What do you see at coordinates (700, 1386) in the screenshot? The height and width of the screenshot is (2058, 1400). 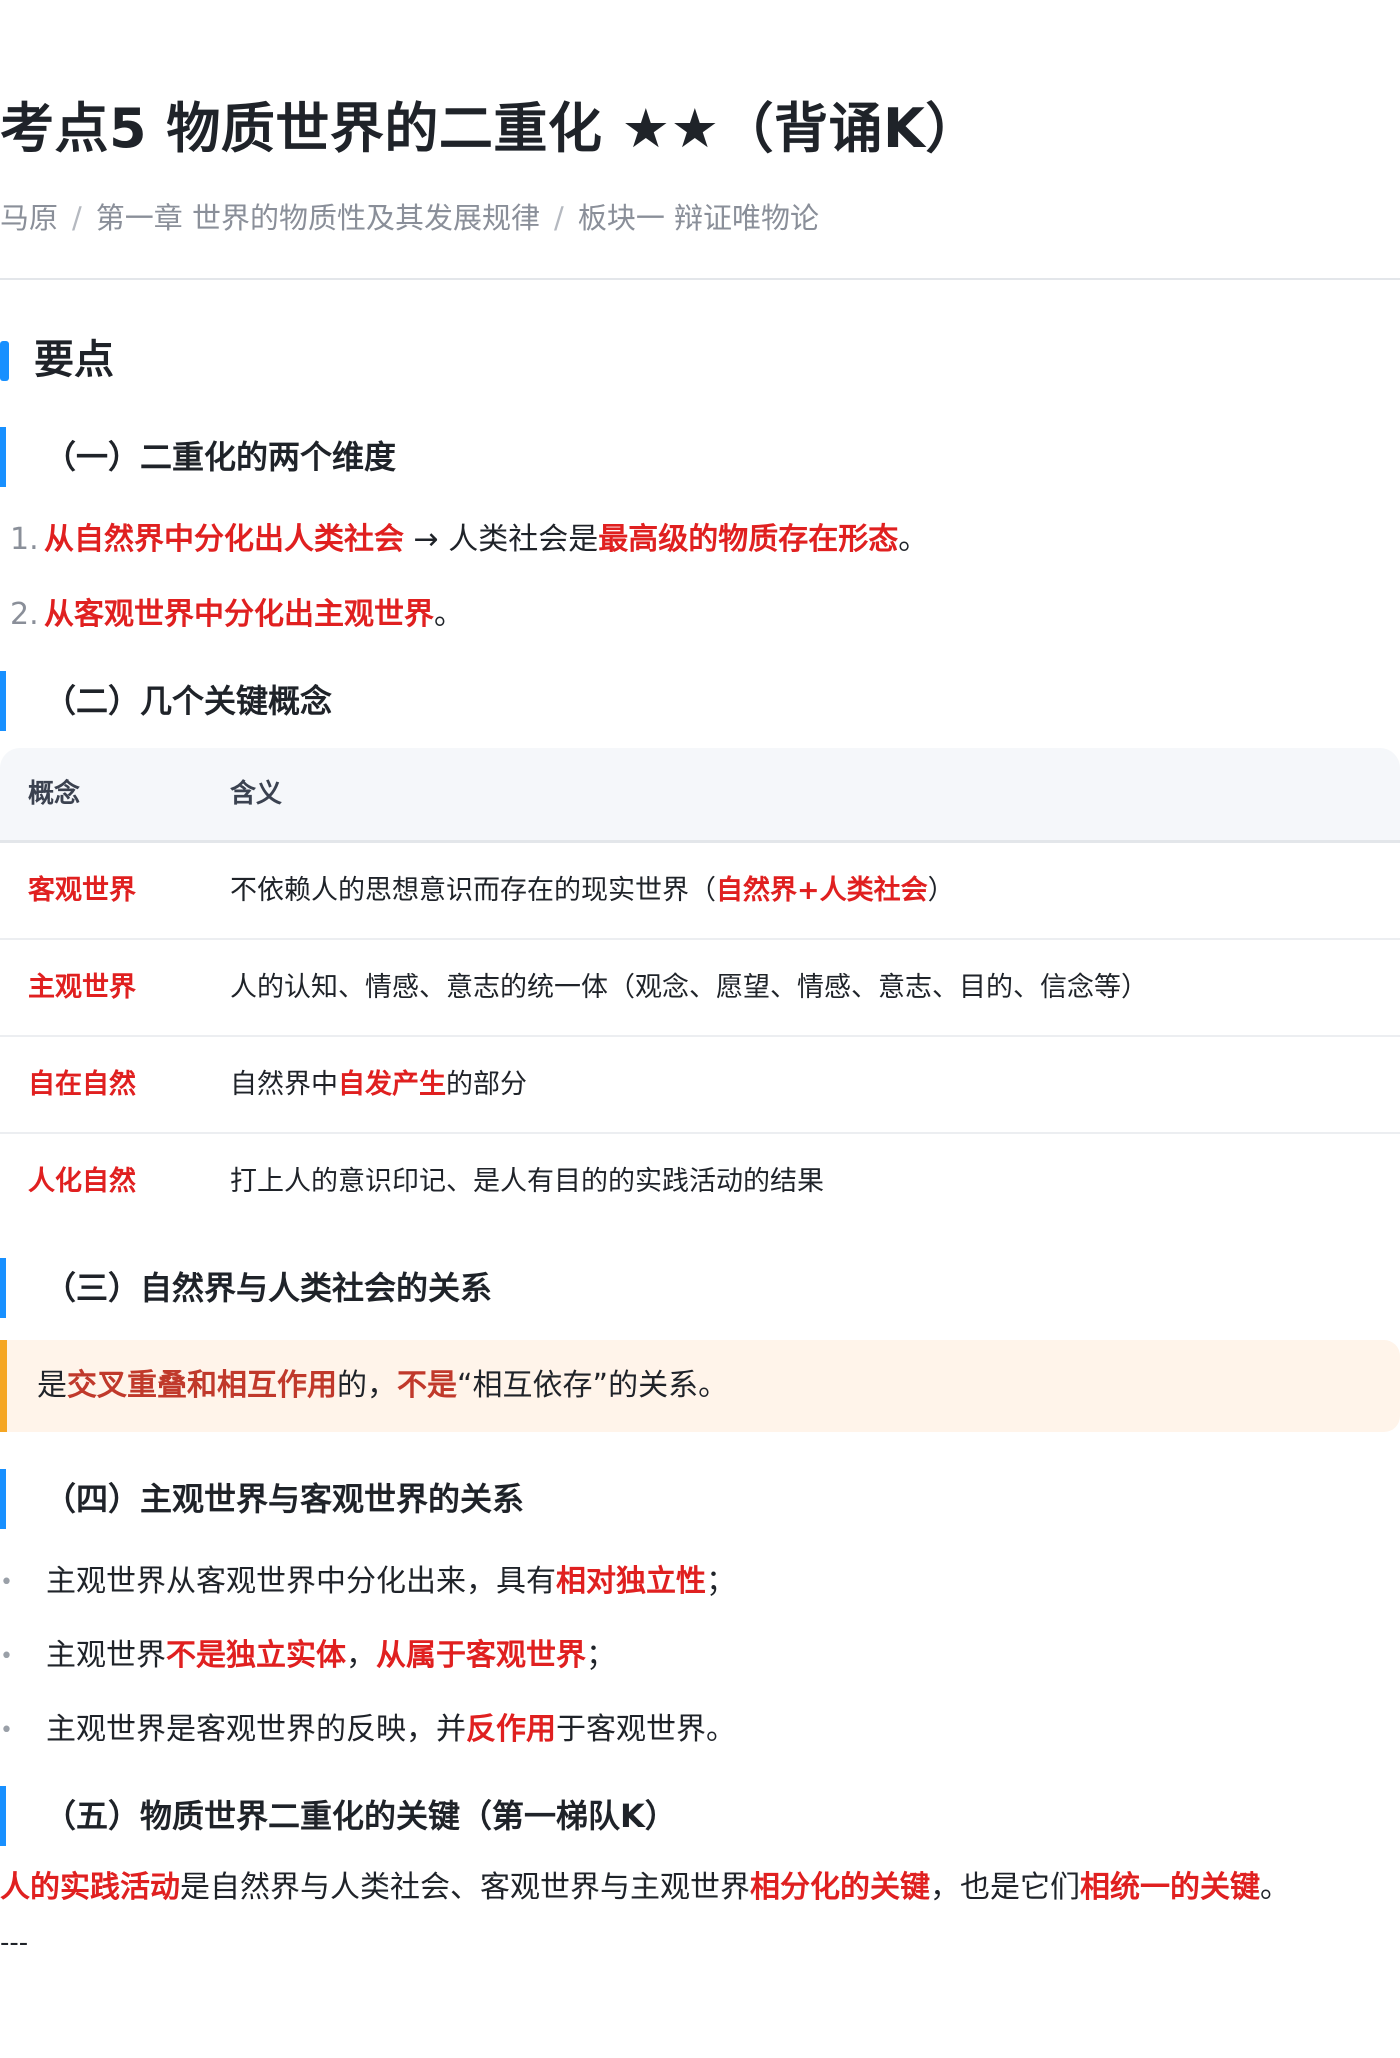 I see `callout-note: 是交叉重叠和相互作用的，不是“相互依存”的关系。` at bounding box center [700, 1386].